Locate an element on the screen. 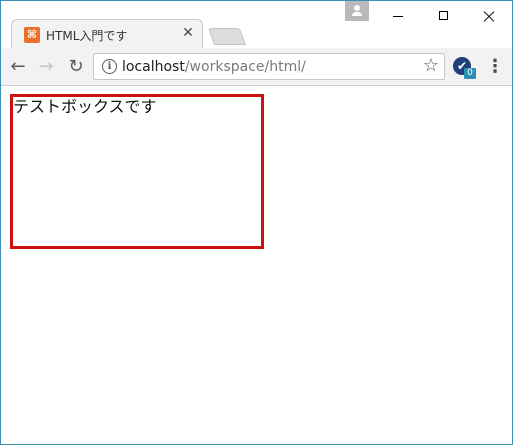 This screenshot has width=513, height=445. browser-menu-icon: ⋮ is located at coordinates (495, 67).